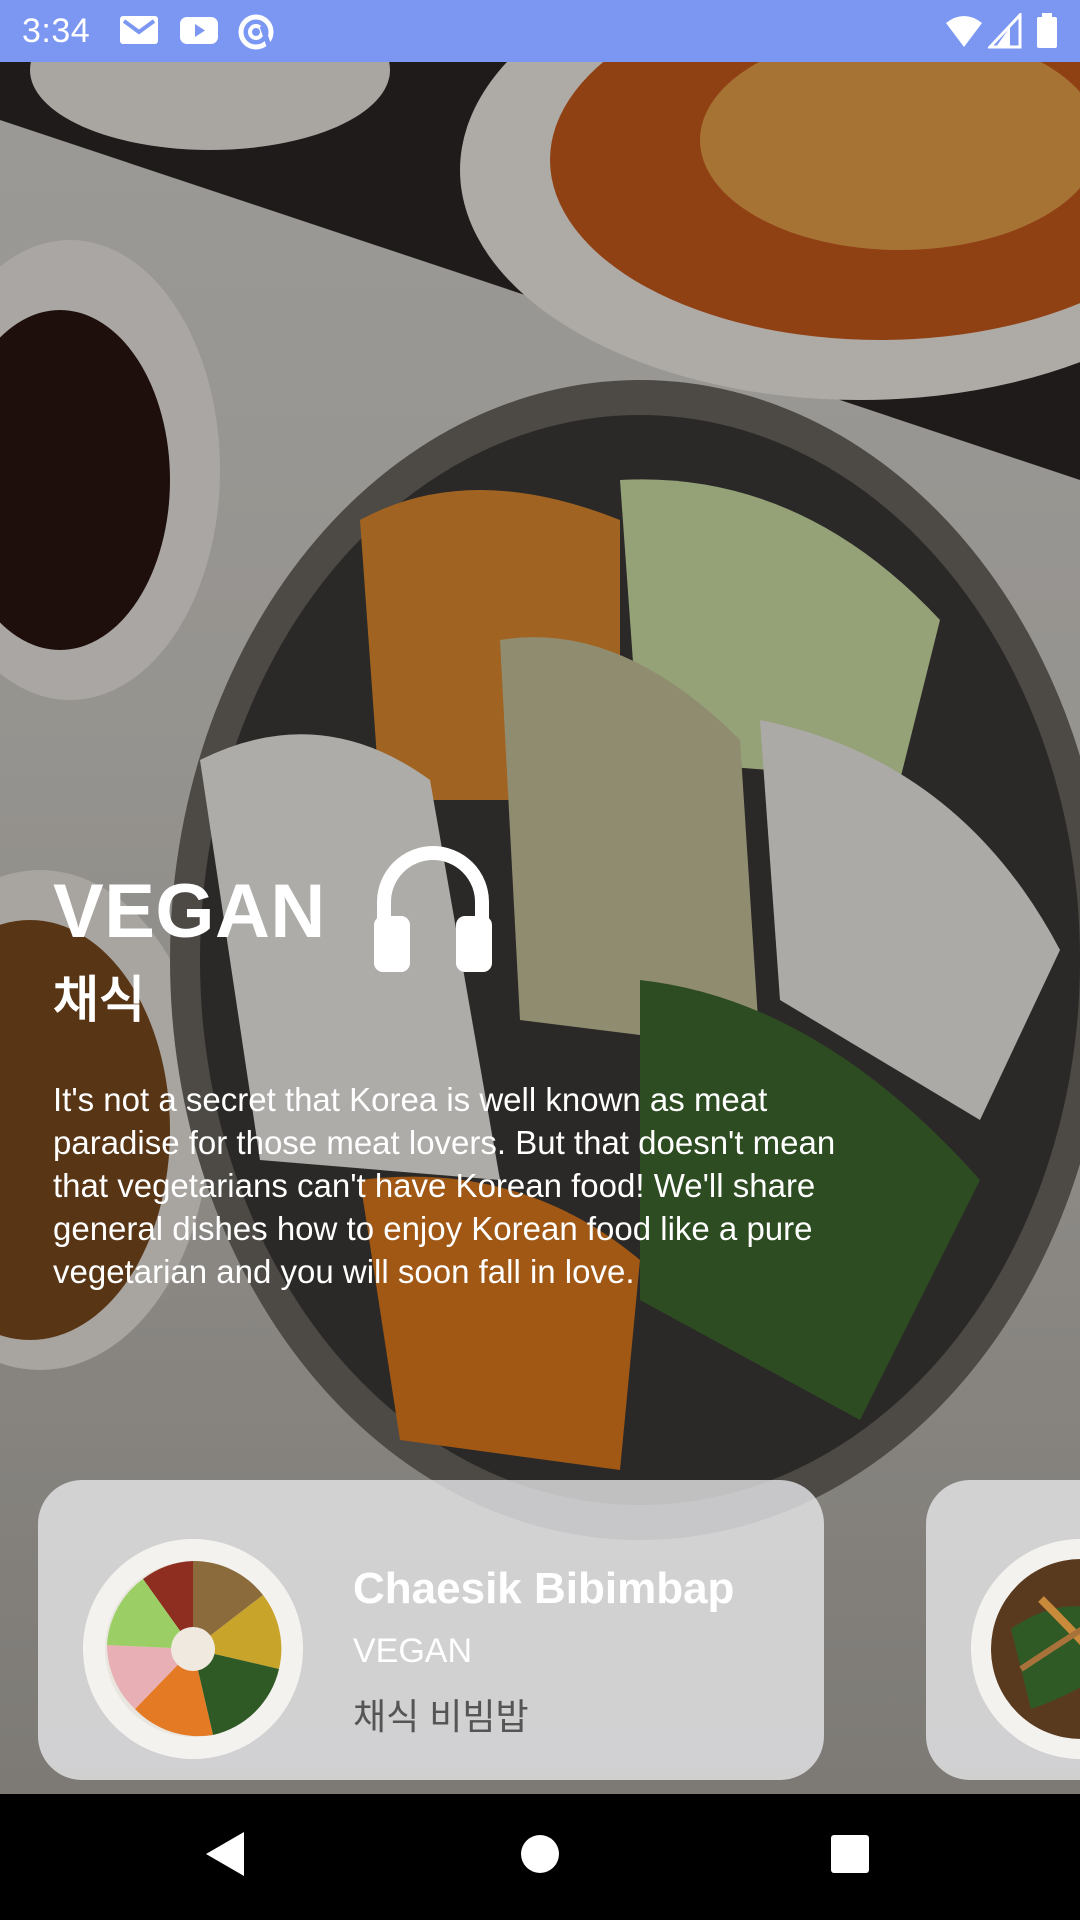  Describe the element at coordinates (431, 1630) in the screenshot. I see `dish-card: Chaesik Bibimbap VEGAN 채식 비빔밥` at that location.